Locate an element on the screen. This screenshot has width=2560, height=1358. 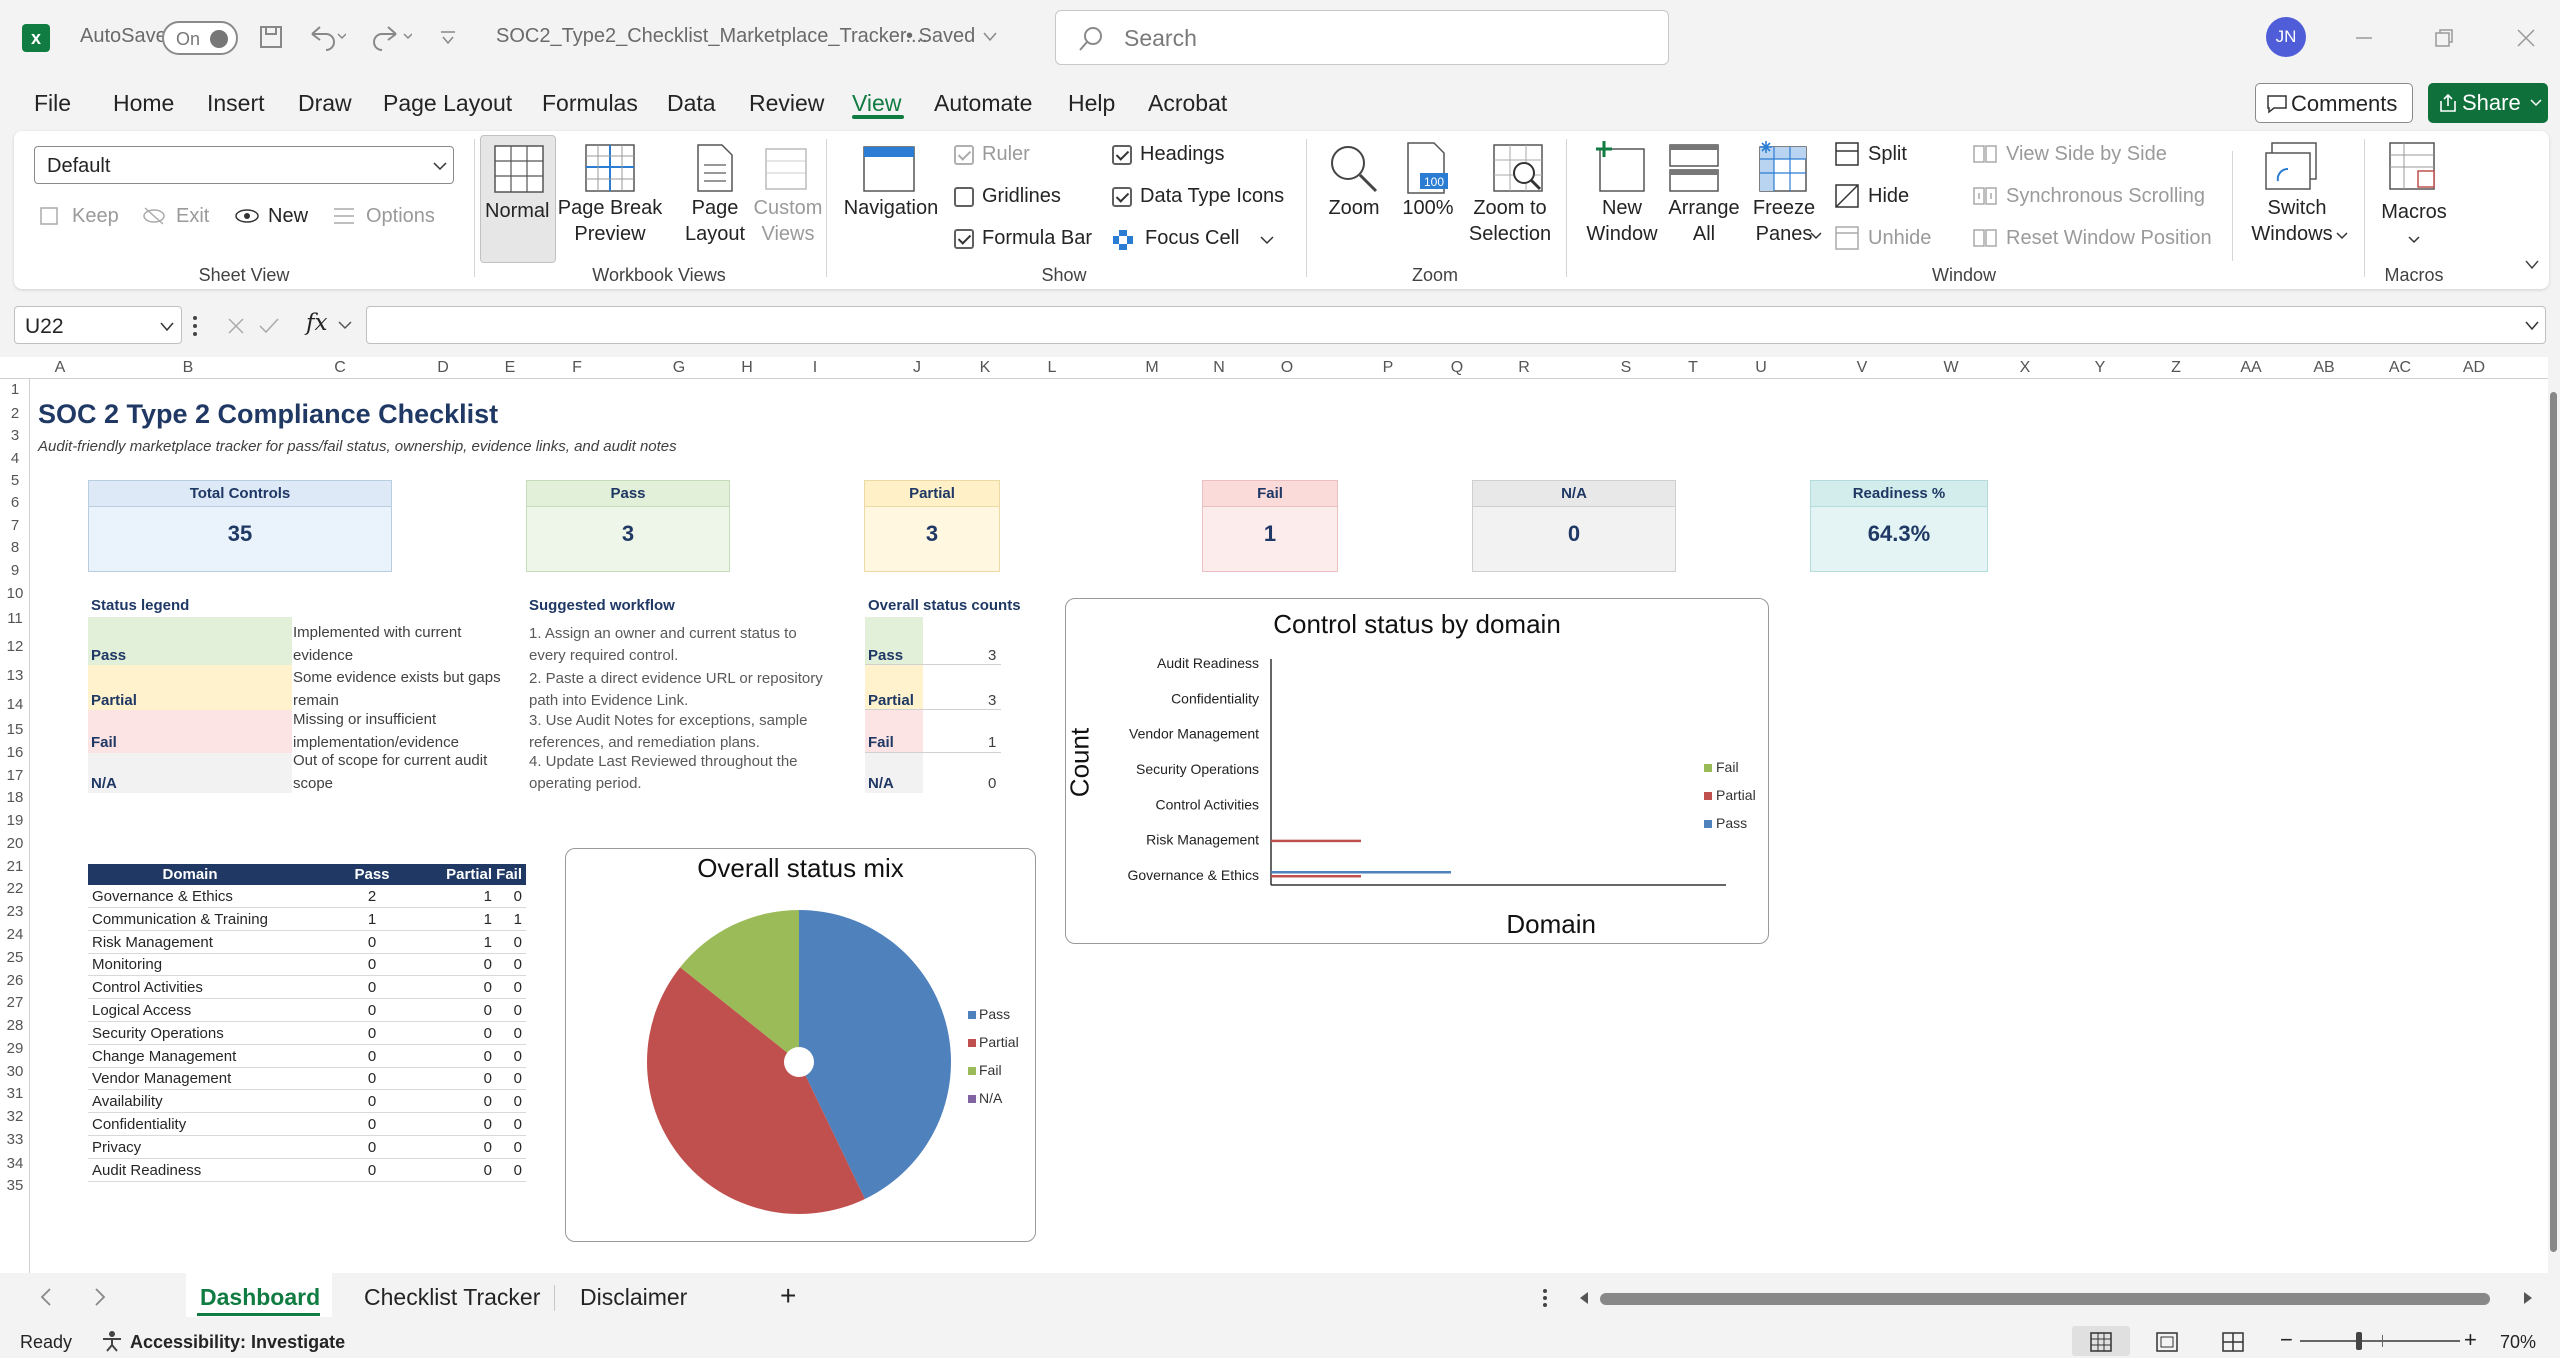
column-header: AB is located at coordinates (2324, 368).